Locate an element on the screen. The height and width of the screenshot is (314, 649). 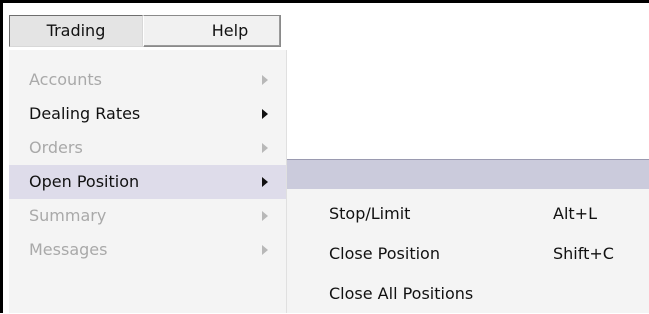
submenu-item-label: Stop/Limit is located at coordinates (370, 213).